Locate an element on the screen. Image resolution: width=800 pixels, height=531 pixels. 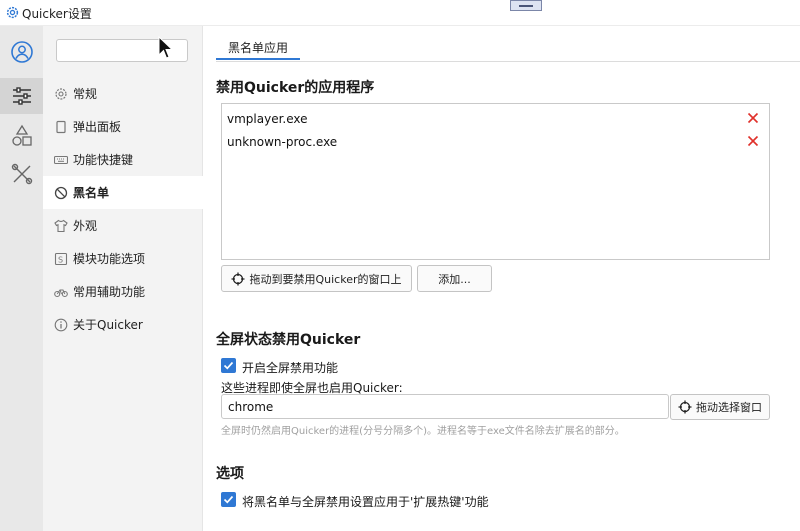
fullscreen-disable-checkbox is located at coordinates (228, 365).